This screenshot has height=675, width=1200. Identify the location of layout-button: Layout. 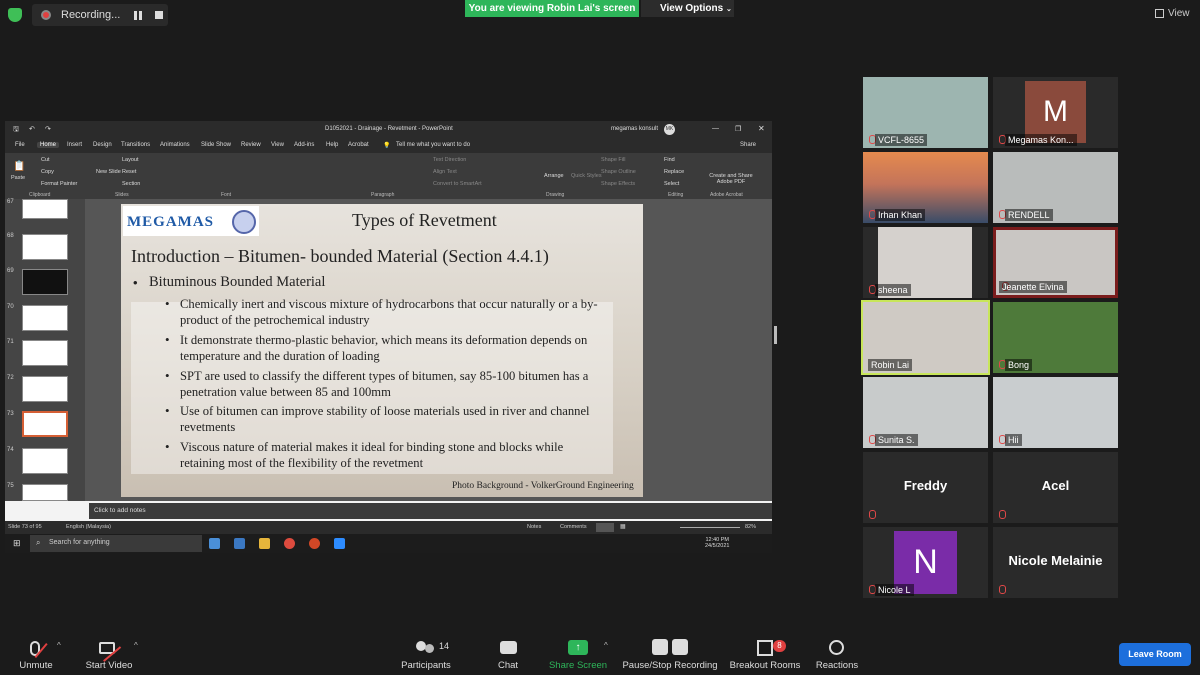
(130, 160).